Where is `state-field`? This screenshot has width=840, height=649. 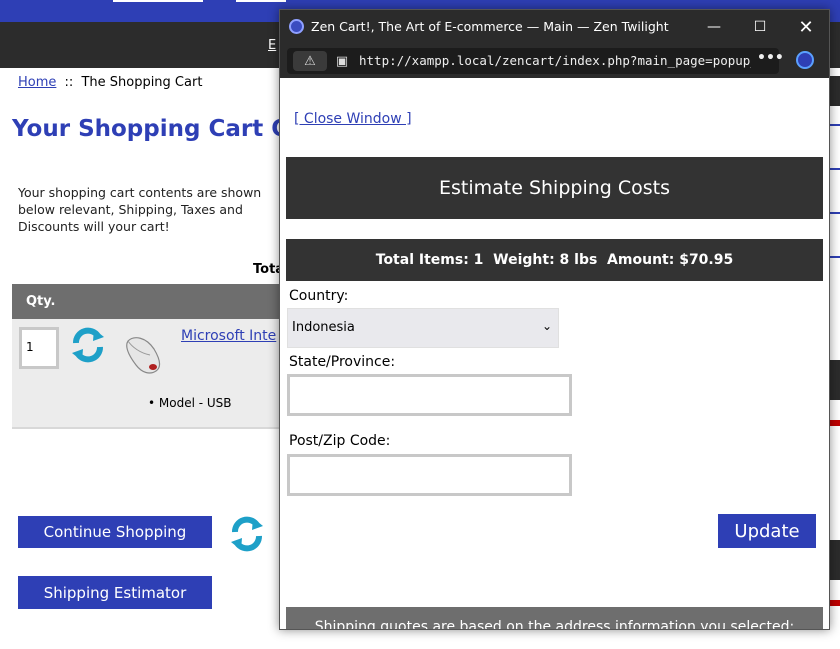 state-field is located at coordinates (429, 395).